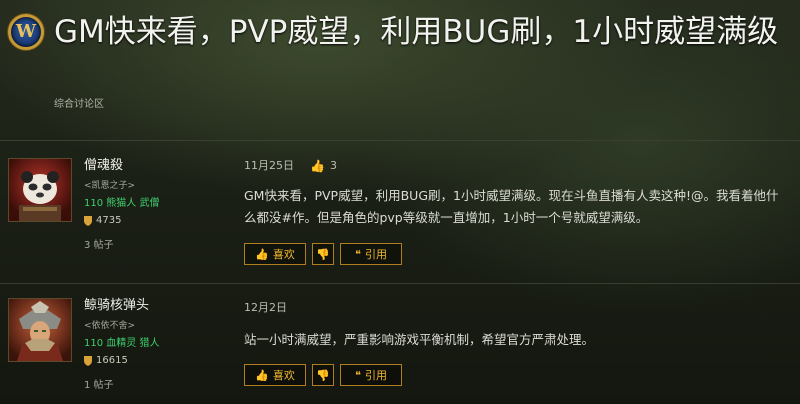 The height and width of the screenshot is (404, 800). I want to click on achievement-points: 16615, so click(121, 360).